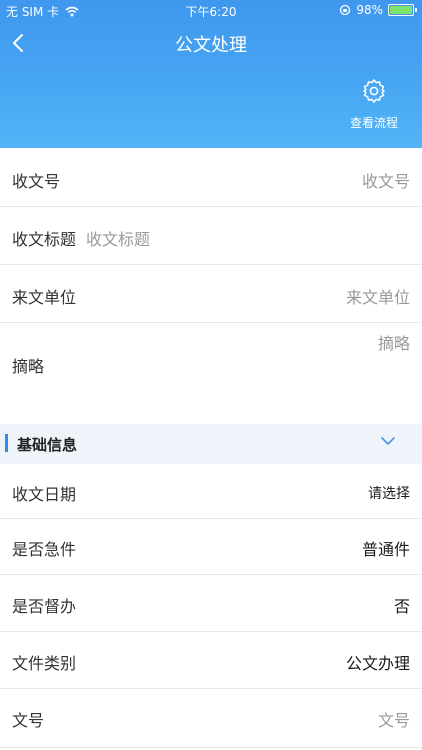 Image resolution: width=422 pixels, height=750 pixels. What do you see at coordinates (388, 441) in the screenshot?
I see `chevron-down-icon` at bounding box center [388, 441].